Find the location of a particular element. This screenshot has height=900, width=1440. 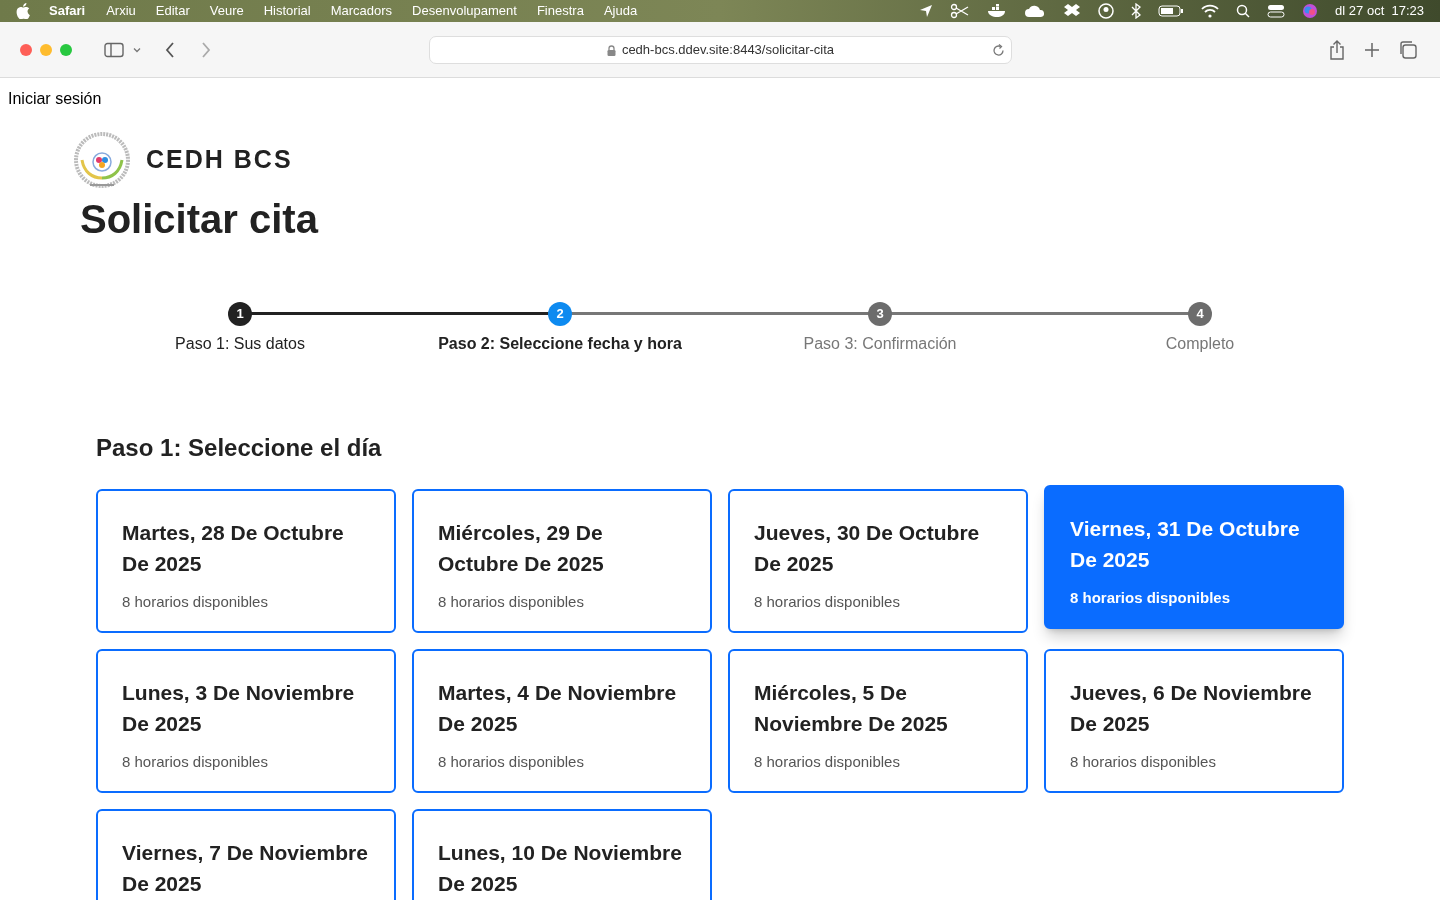

day-card: Martes, 28 De Octubre De 2025 8 horarios disponibles is located at coordinates (246, 561).